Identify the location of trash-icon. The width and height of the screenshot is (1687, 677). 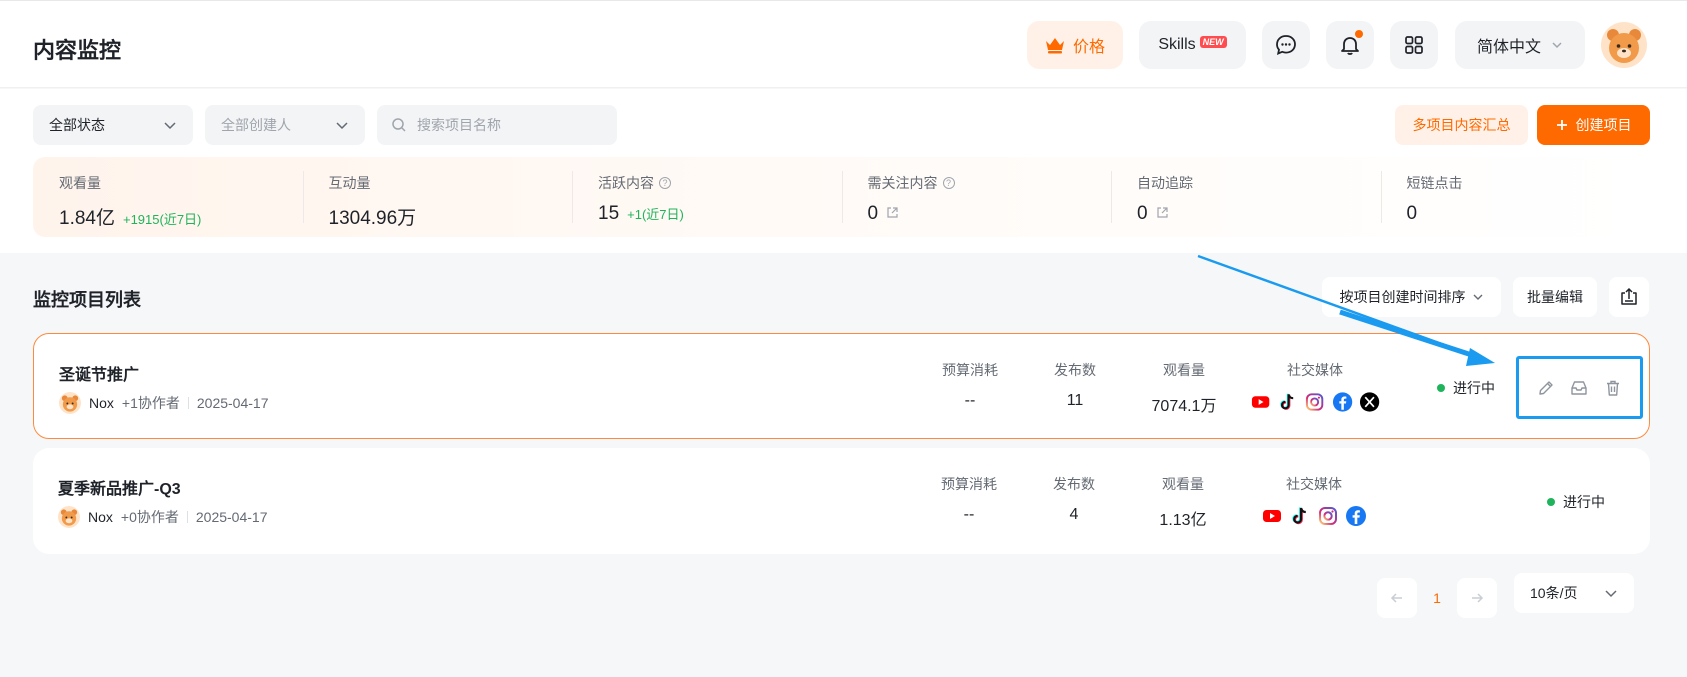
(1613, 388).